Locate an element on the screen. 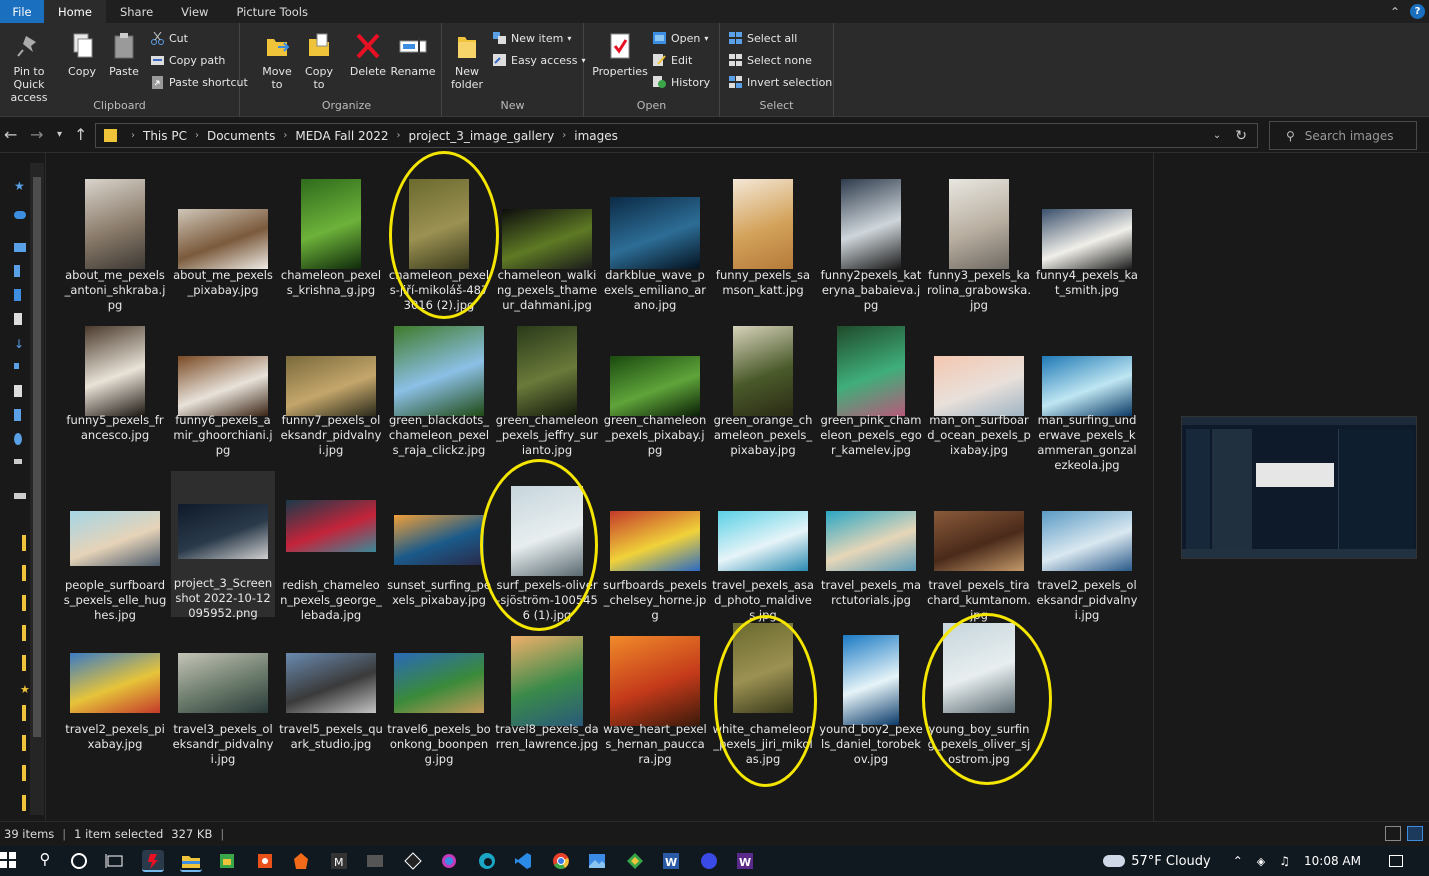  file-explorer-icon is located at coordinates (191, 861).